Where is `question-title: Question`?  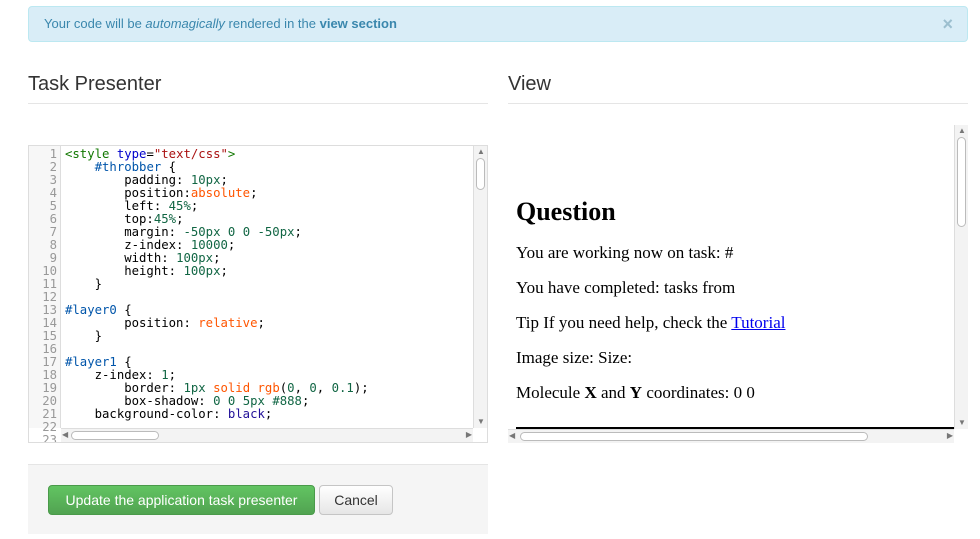 question-title: Question is located at coordinates (566, 211).